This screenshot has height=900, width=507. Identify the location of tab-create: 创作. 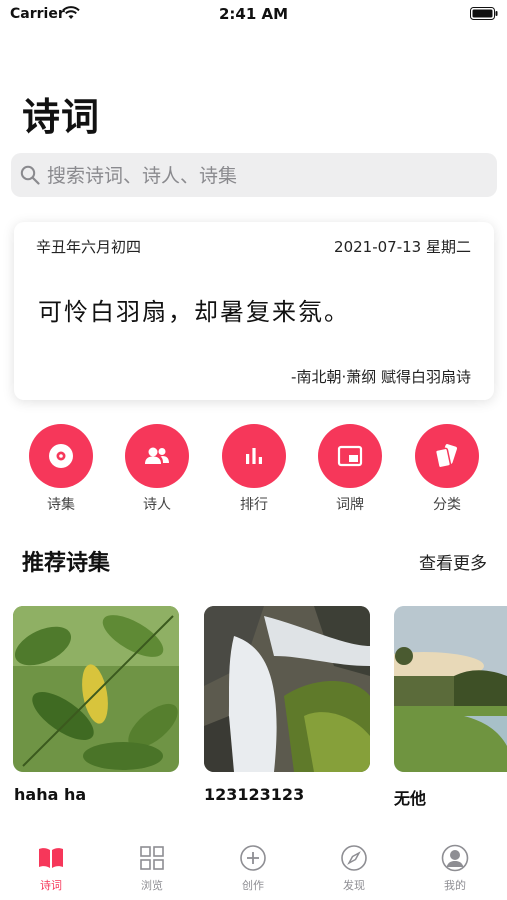
(253, 868).